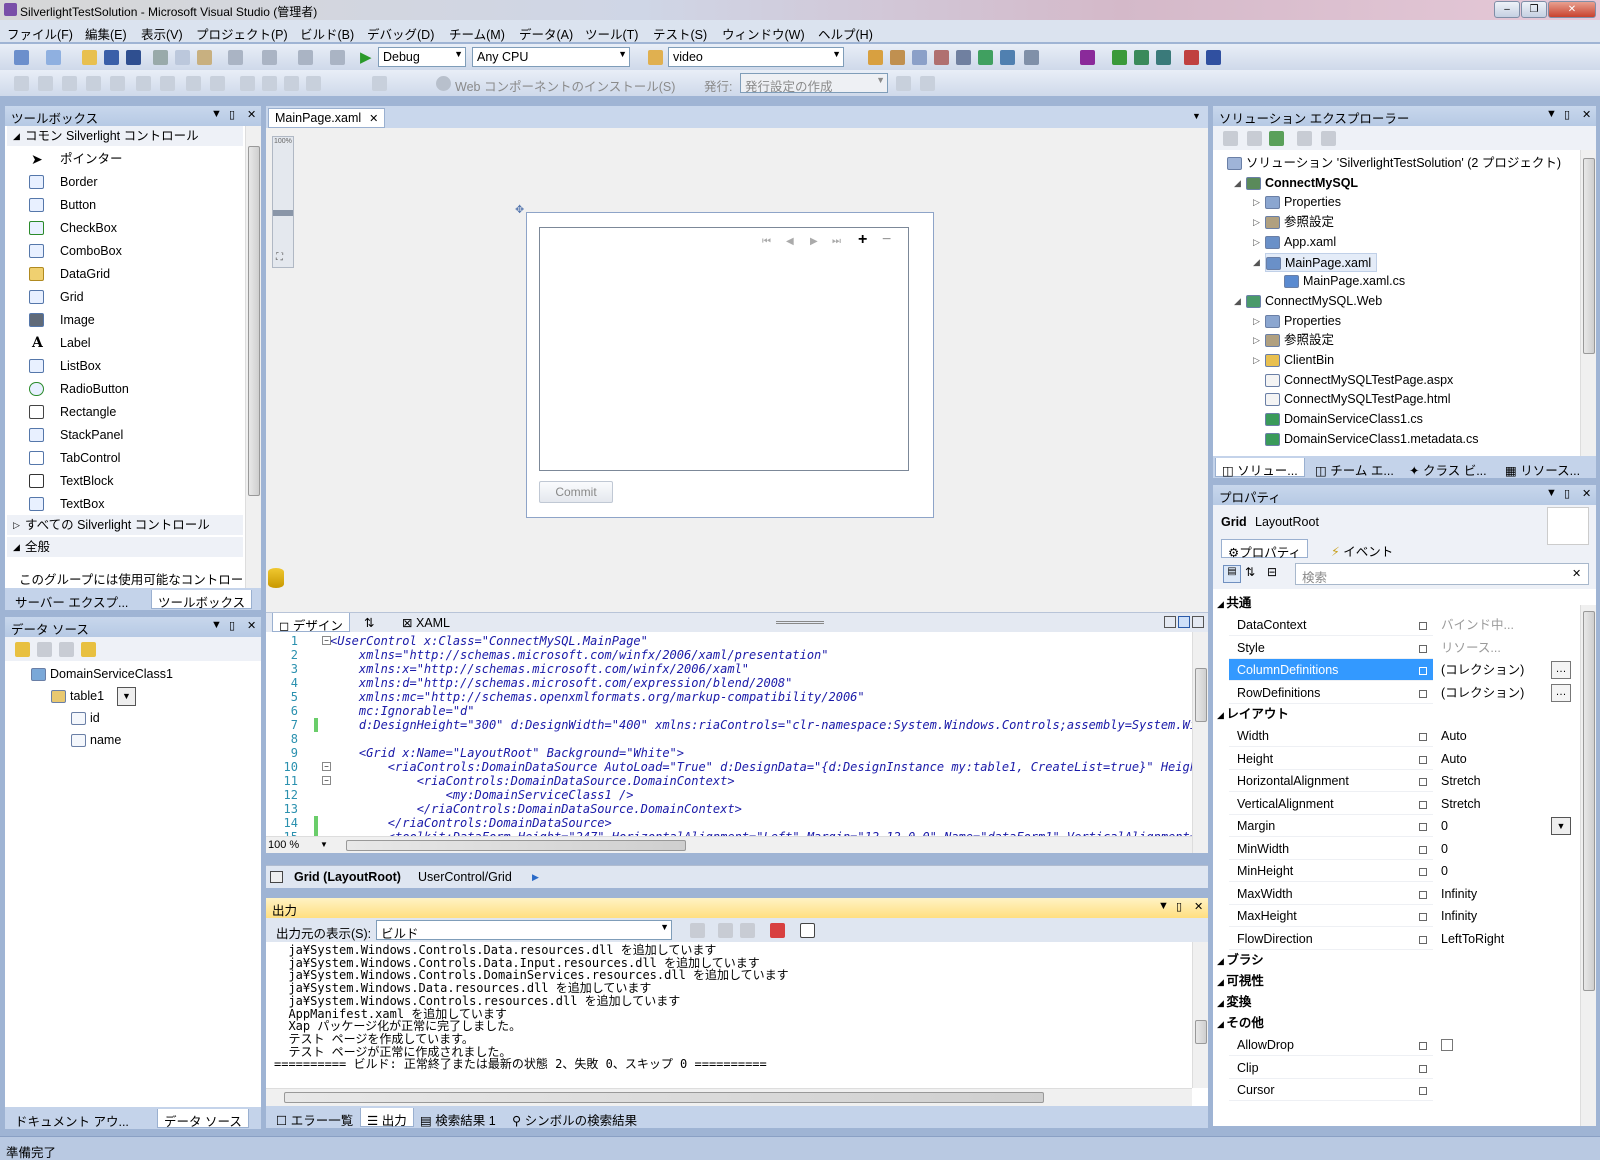 Image resolution: width=1600 pixels, height=1160 pixels. Describe the element at coordinates (1402, 736) in the screenshot. I see `property-row: Width Auto` at that location.